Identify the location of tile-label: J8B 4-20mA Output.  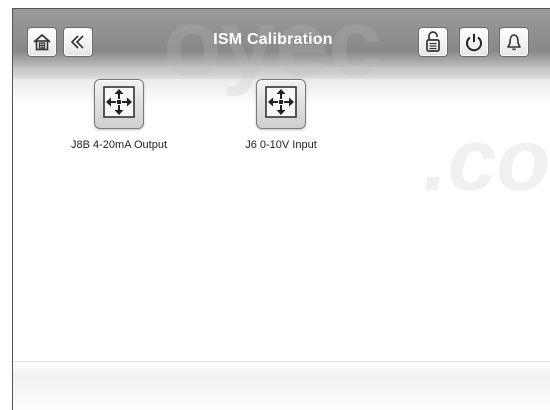
(119, 145).